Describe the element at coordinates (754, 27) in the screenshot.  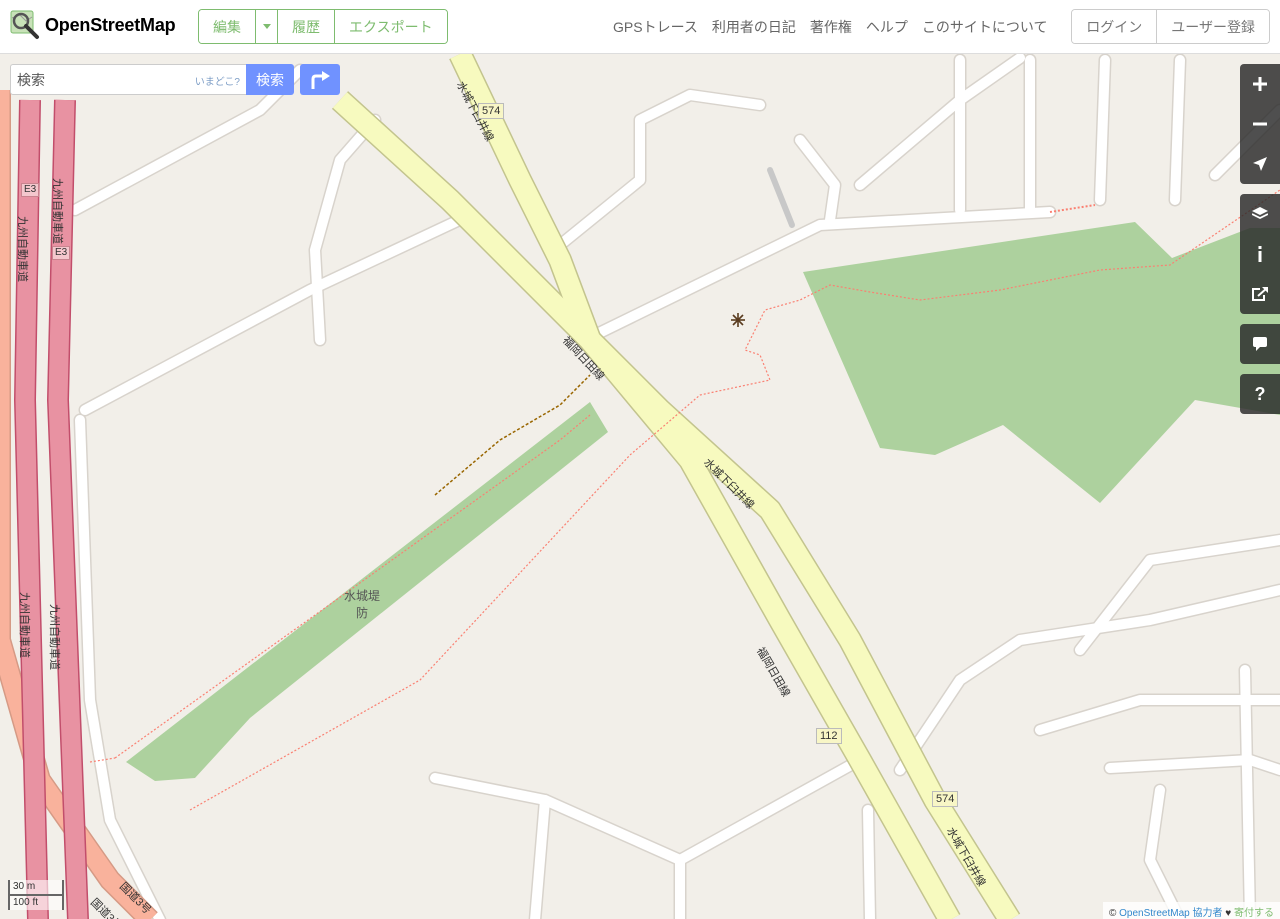
I see `nav-user-diaries: 利用者の日記` at that location.